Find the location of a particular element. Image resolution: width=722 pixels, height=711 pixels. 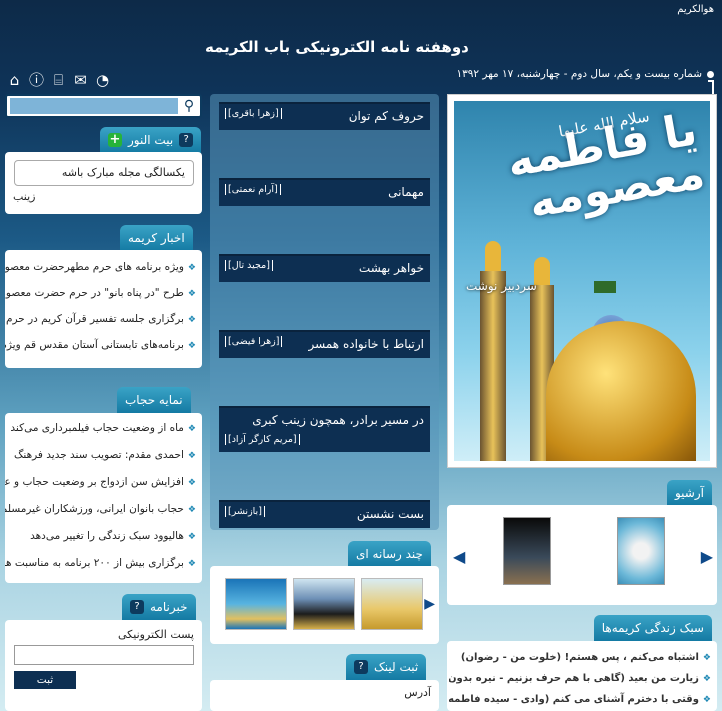

article-title: خواهر بهشت is located at coordinates (391, 268).